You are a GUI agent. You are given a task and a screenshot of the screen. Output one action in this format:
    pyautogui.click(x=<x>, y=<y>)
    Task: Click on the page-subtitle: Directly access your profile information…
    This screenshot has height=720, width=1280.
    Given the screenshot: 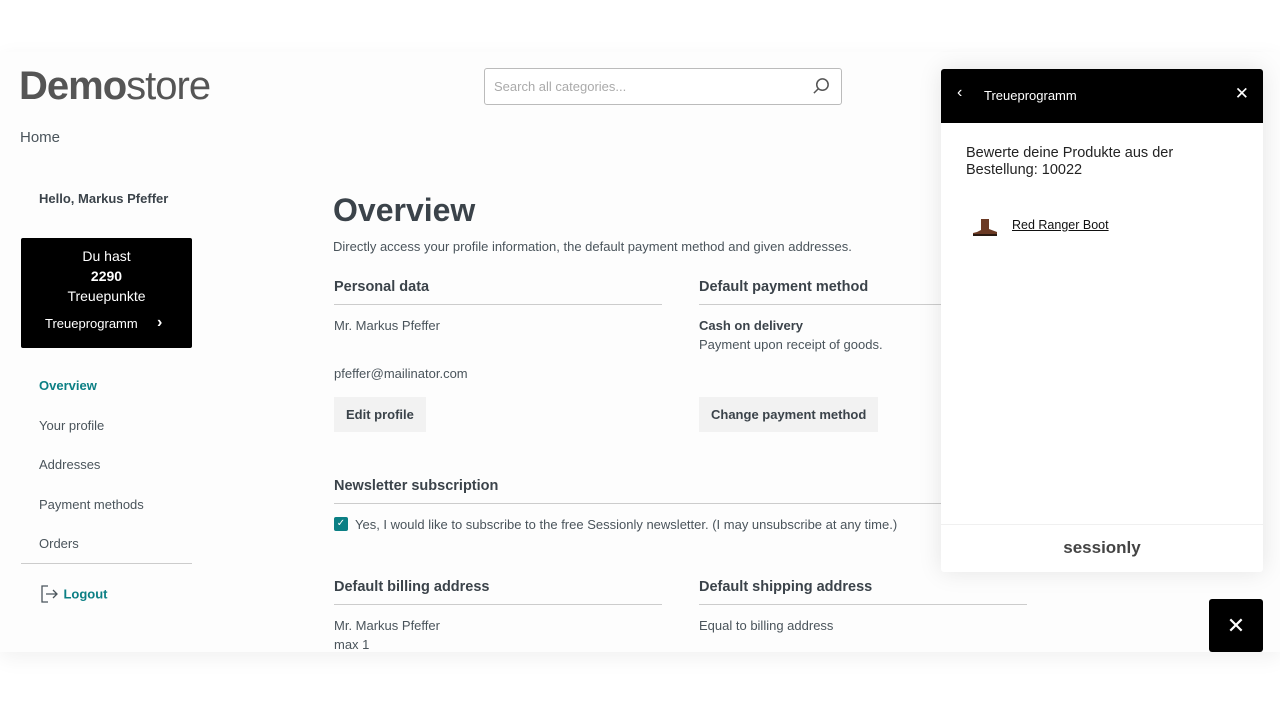 What is the action you would take?
    pyautogui.click(x=592, y=246)
    